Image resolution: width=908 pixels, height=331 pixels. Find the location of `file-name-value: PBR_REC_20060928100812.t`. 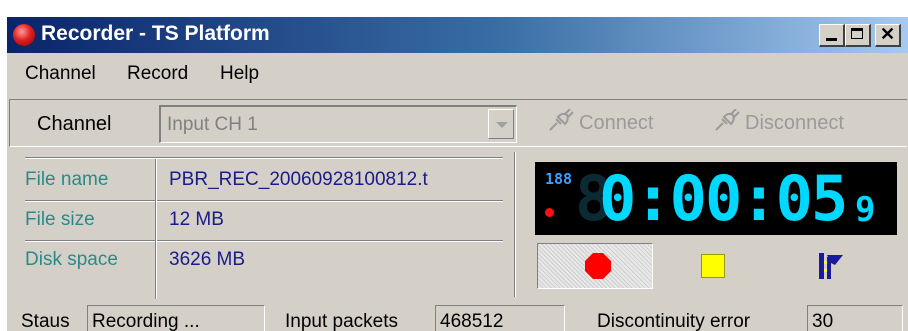

file-name-value: PBR_REC_20060928100812.t is located at coordinates (298, 179).